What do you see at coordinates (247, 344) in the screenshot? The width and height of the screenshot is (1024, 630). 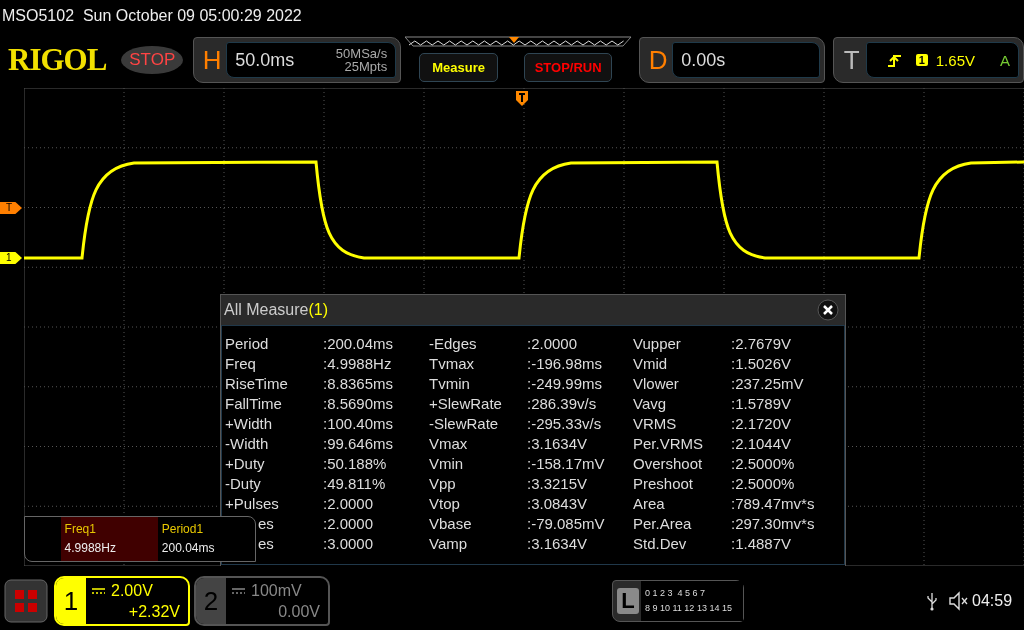 I see `measure-label: Period` at bounding box center [247, 344].